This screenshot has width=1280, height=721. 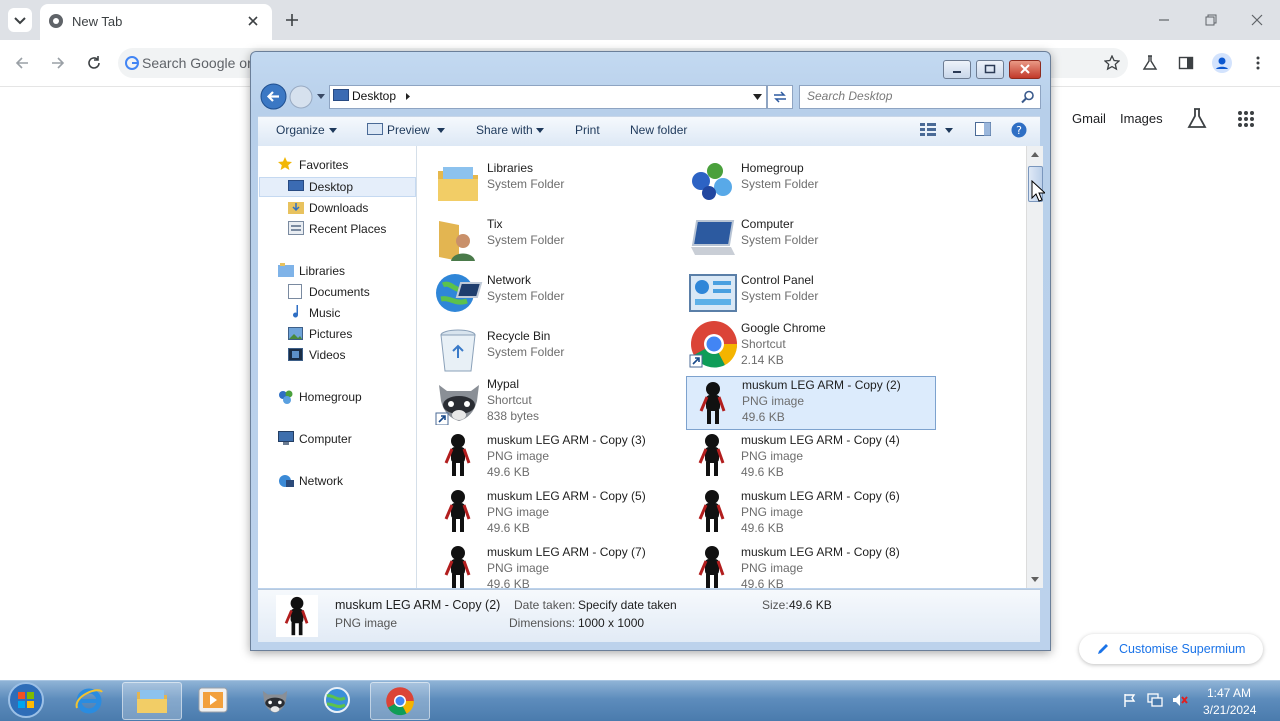 I want to click on list-item: Homegroup System Folder, so click(x=814, y=187).